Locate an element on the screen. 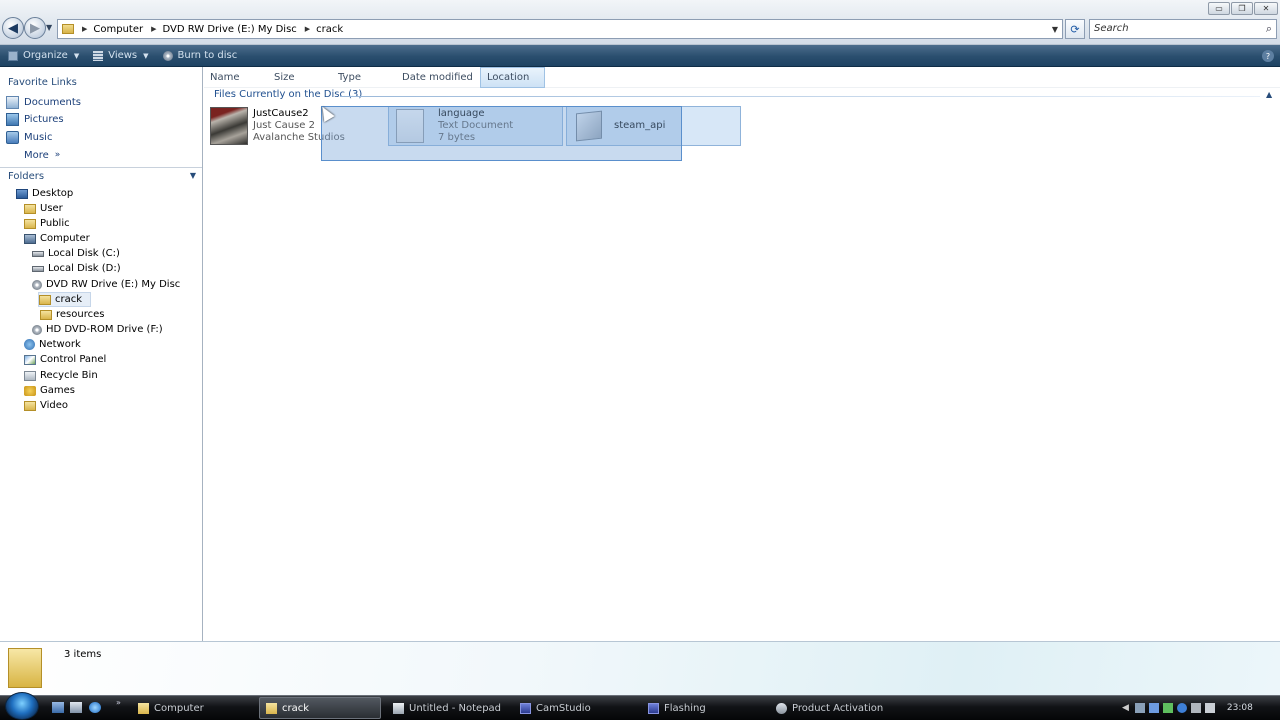 The image size is (1280, 720). show-desktop-icon is located at coordinates (58, 707).